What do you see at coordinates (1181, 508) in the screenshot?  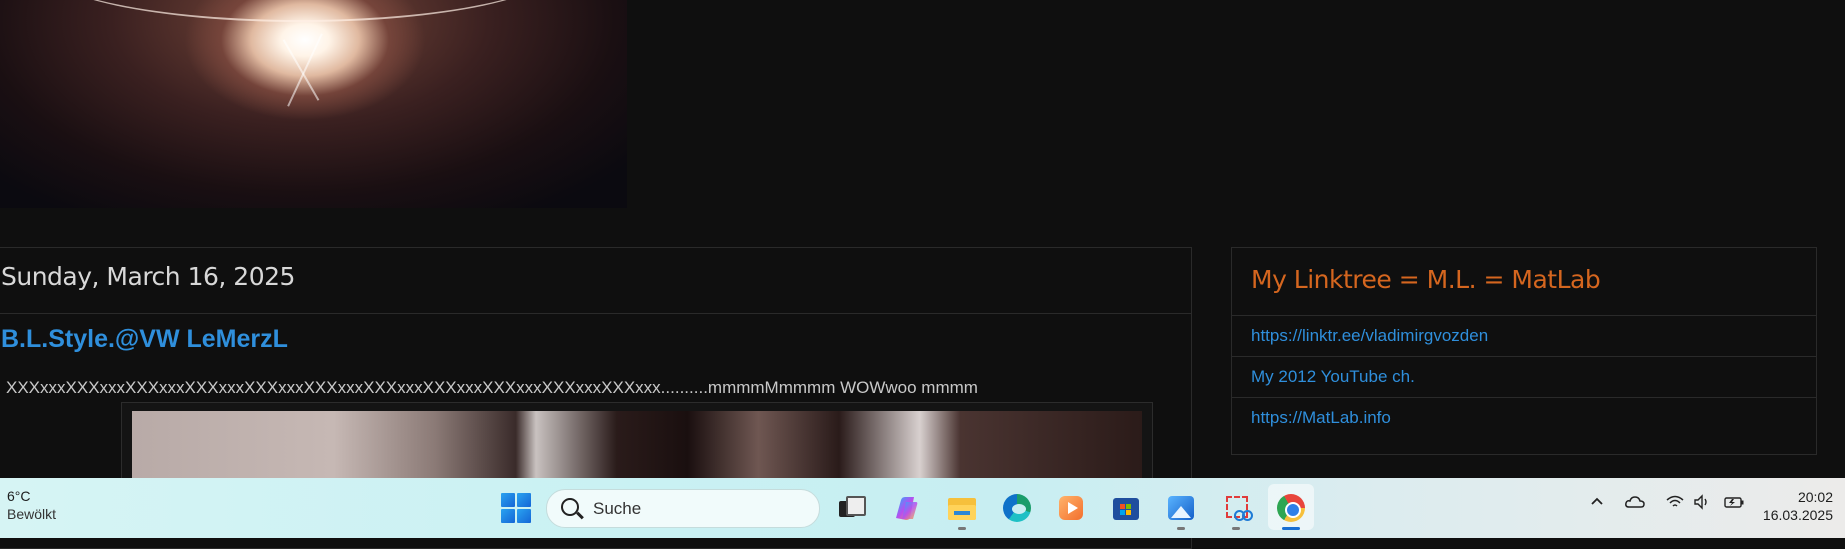 I see `photos-icon` at bounding box center [1181, 508].